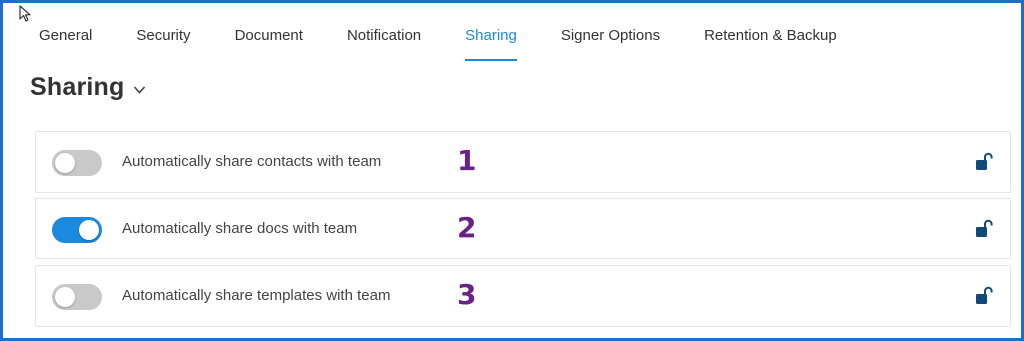 The image size is (1024, 341). What do you see at coordinates (163, 43) in the screenshot?
I see `tab-security: Security` at bounding box center [163, 43].